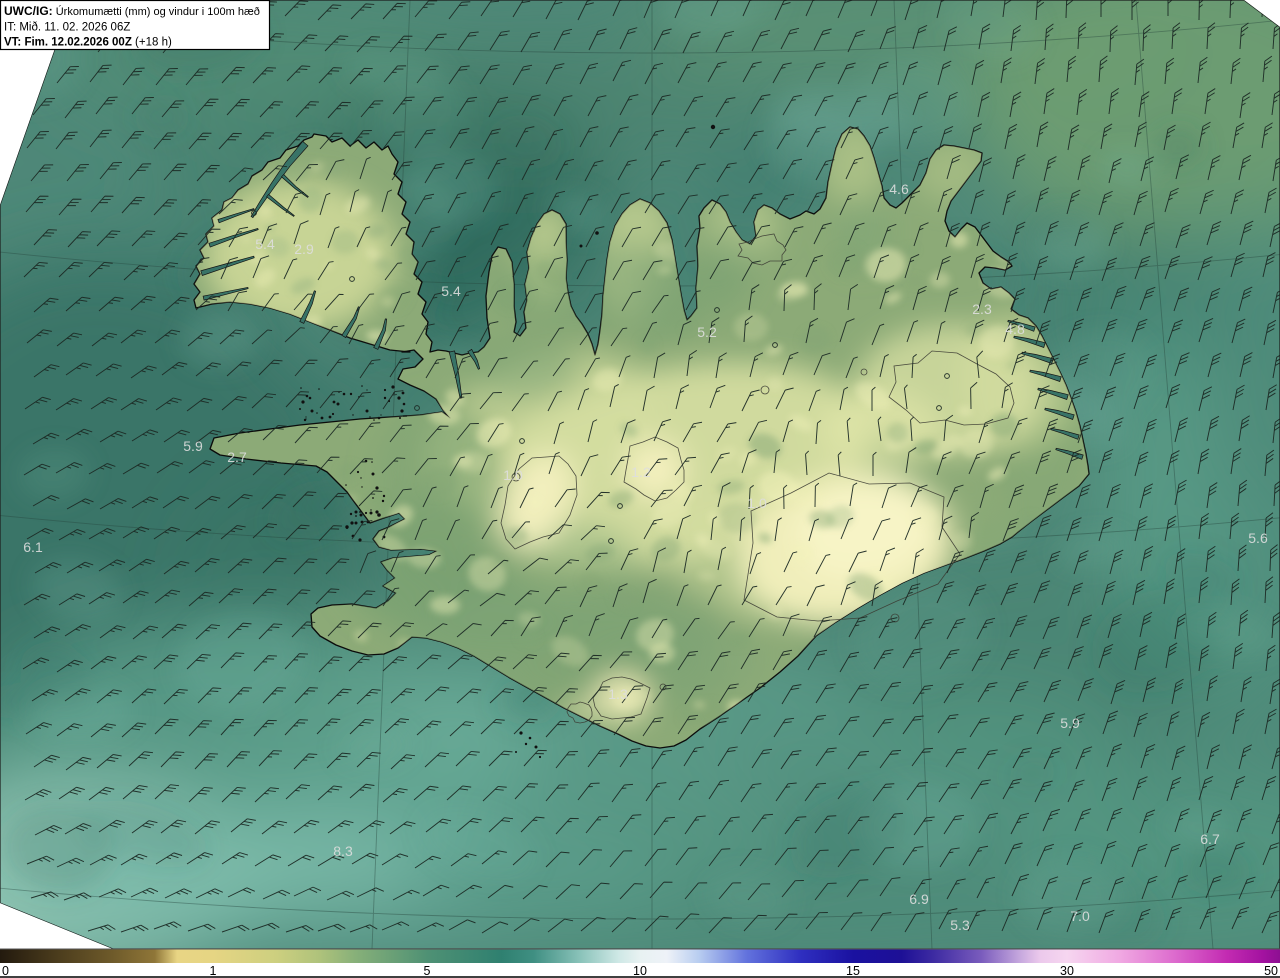  I want to click on svg-text: 6.9, so click(919, 899).